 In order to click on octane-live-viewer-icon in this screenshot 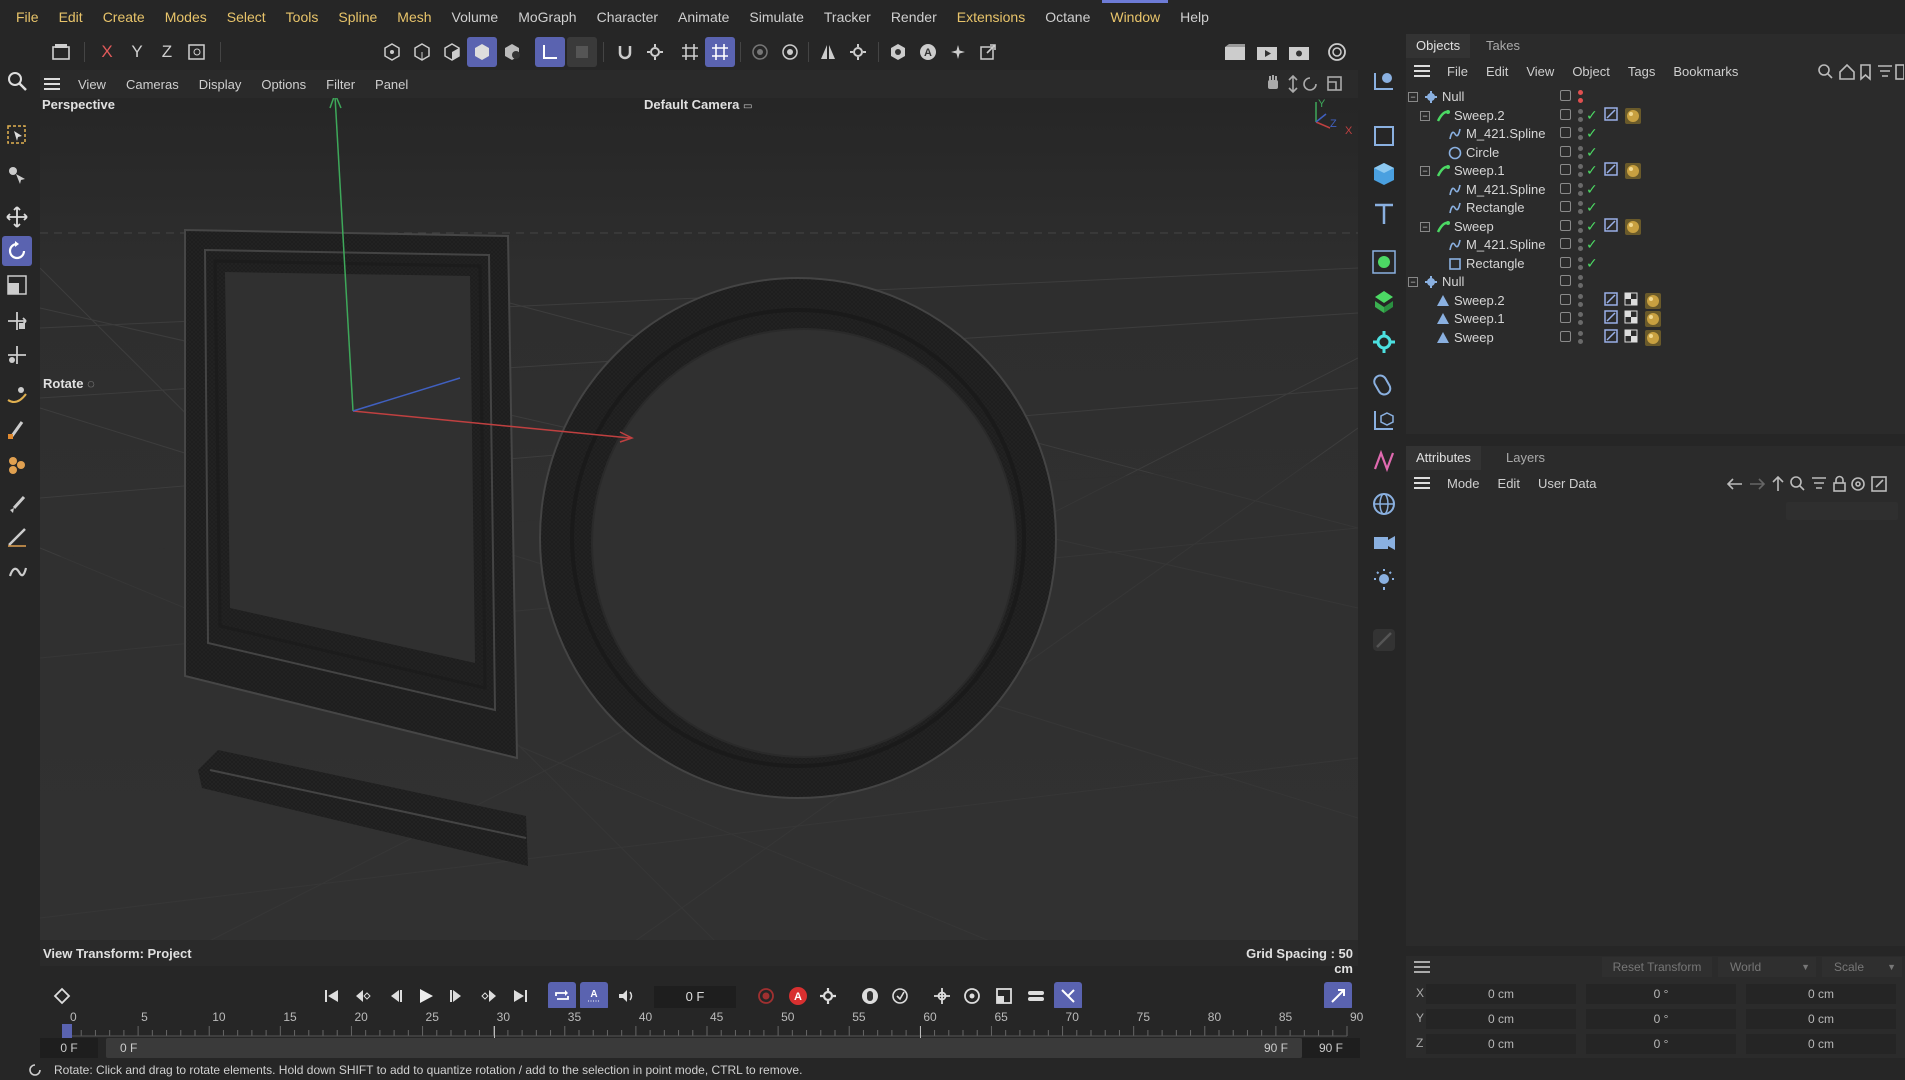, I will do `click(1337, 52)`.